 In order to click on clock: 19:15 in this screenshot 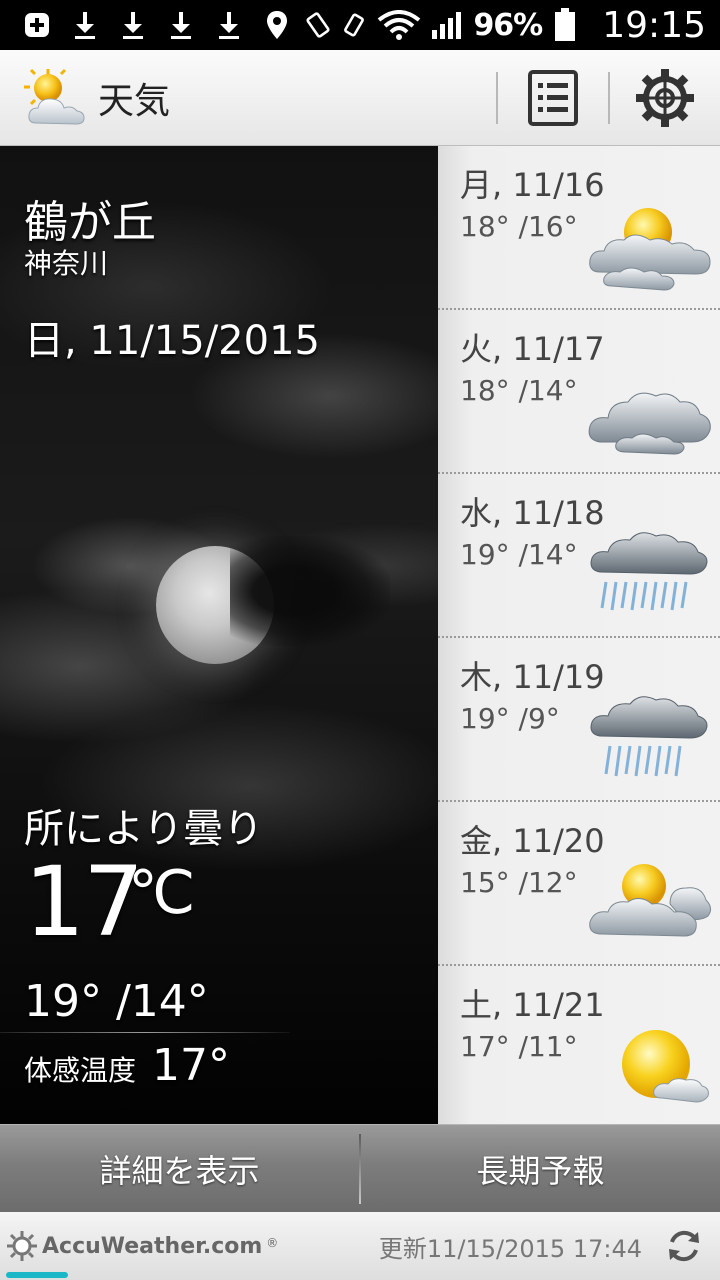, I will do `click(654, 25)`.